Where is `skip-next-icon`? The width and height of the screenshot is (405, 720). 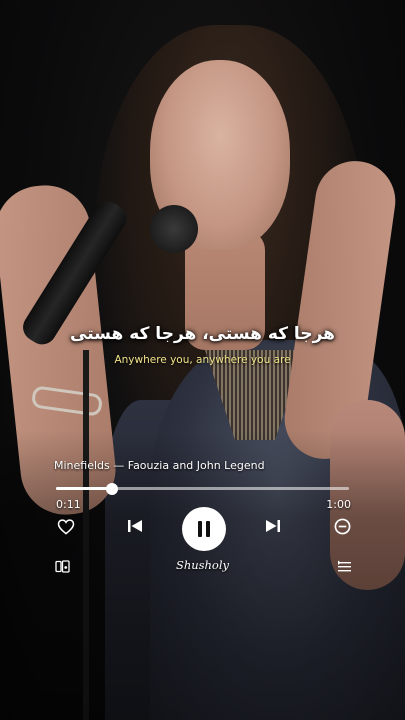
skip-next-icon is located at coordinates (273, 526).